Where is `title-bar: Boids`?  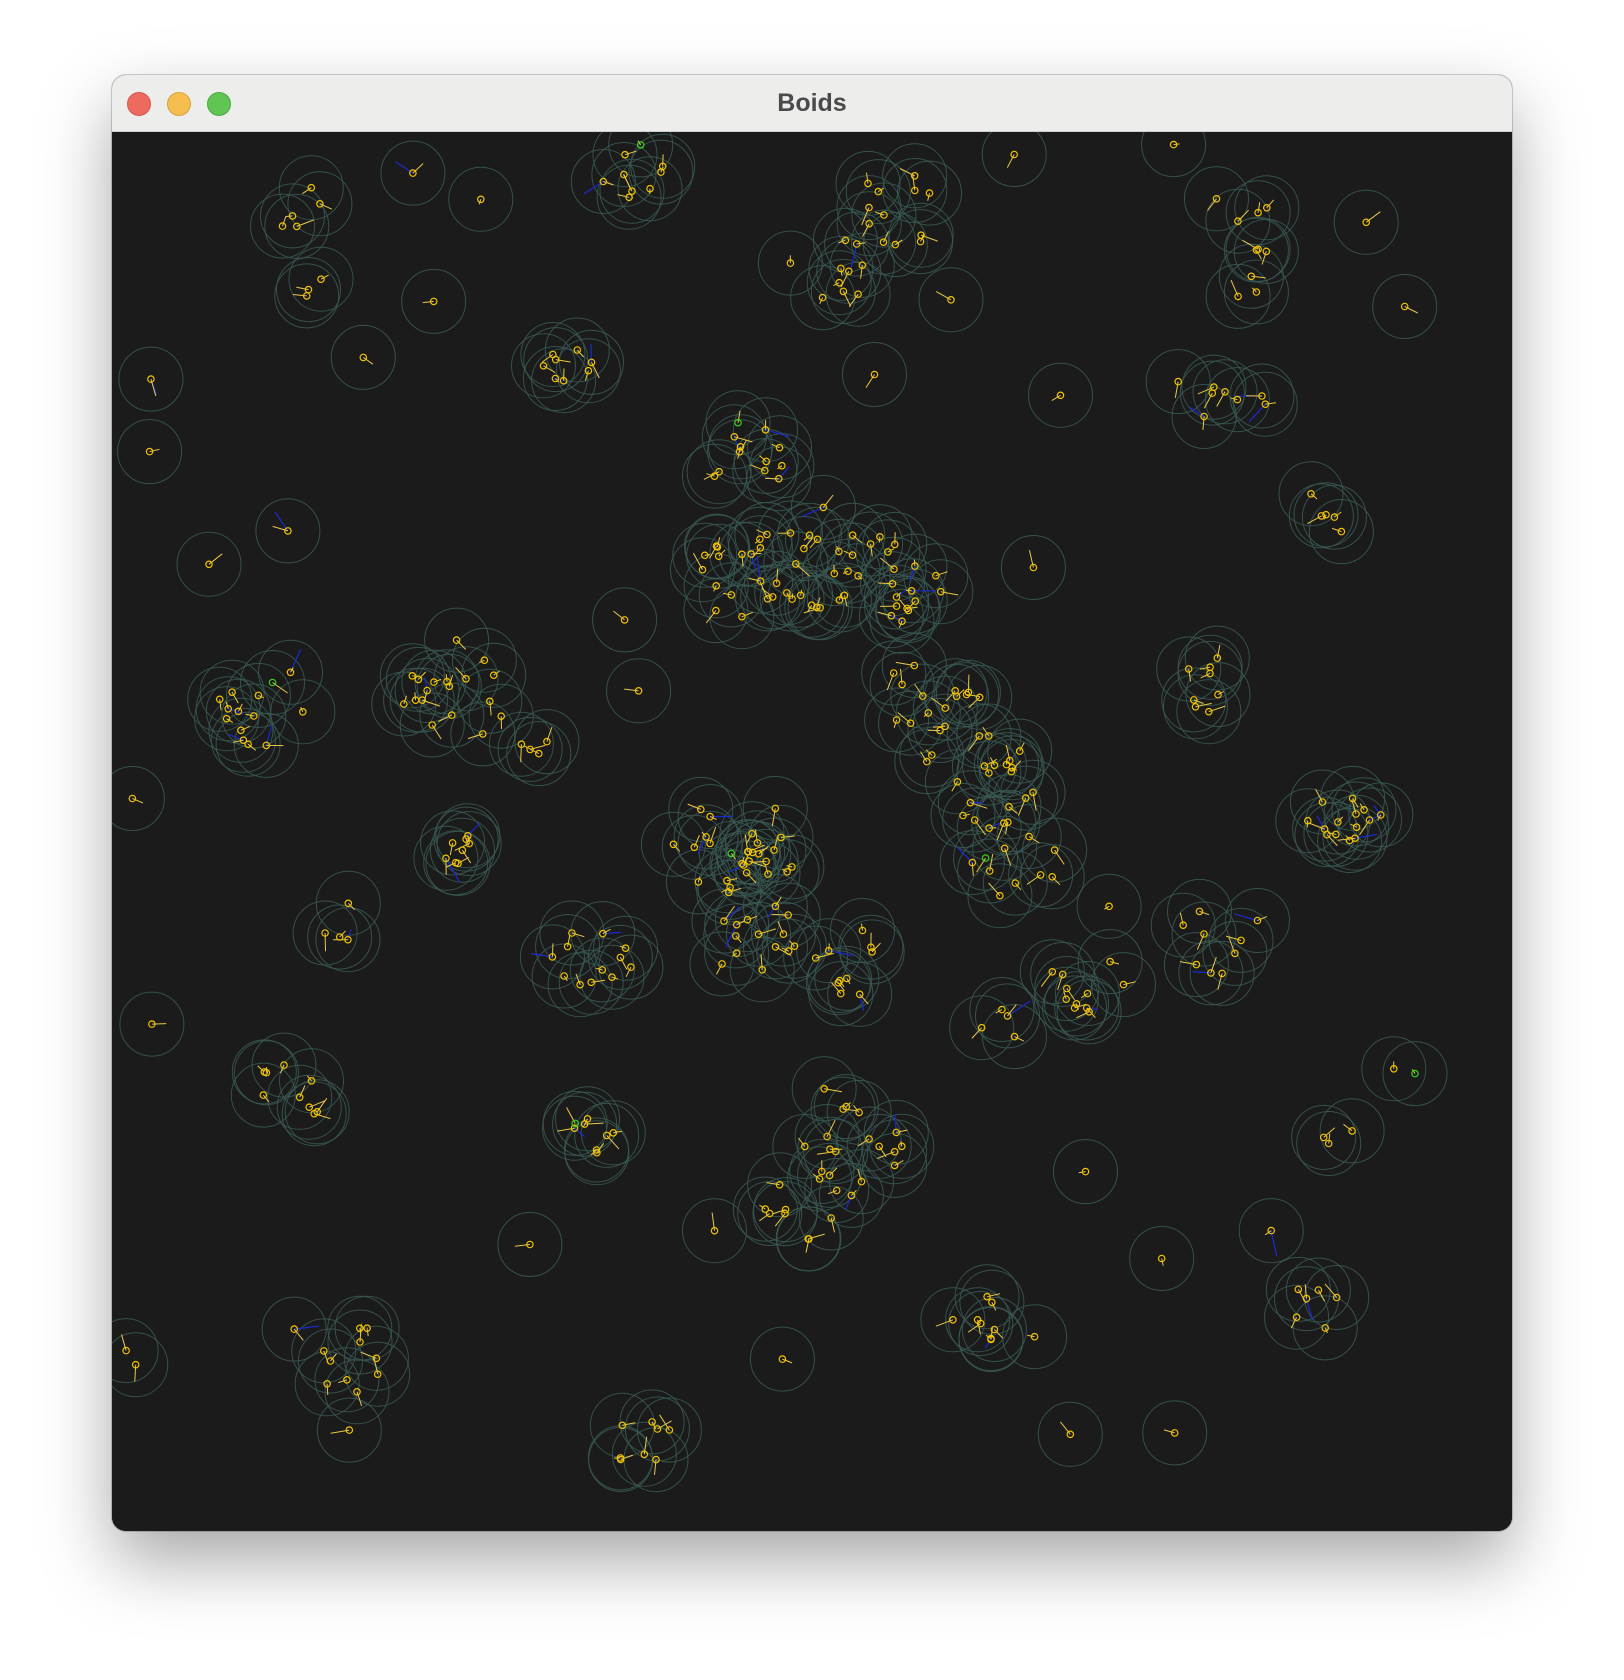 title-bar: Boids is located at coordinates (812, 103).